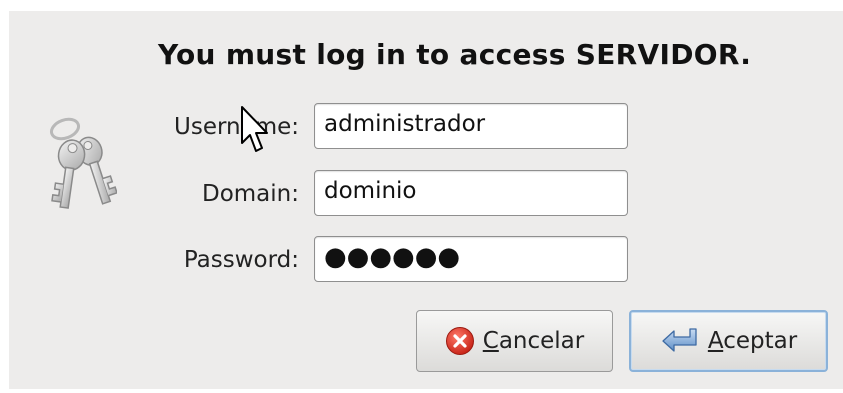  I want to click on ok-button: Aceptar, so click(728, 341).